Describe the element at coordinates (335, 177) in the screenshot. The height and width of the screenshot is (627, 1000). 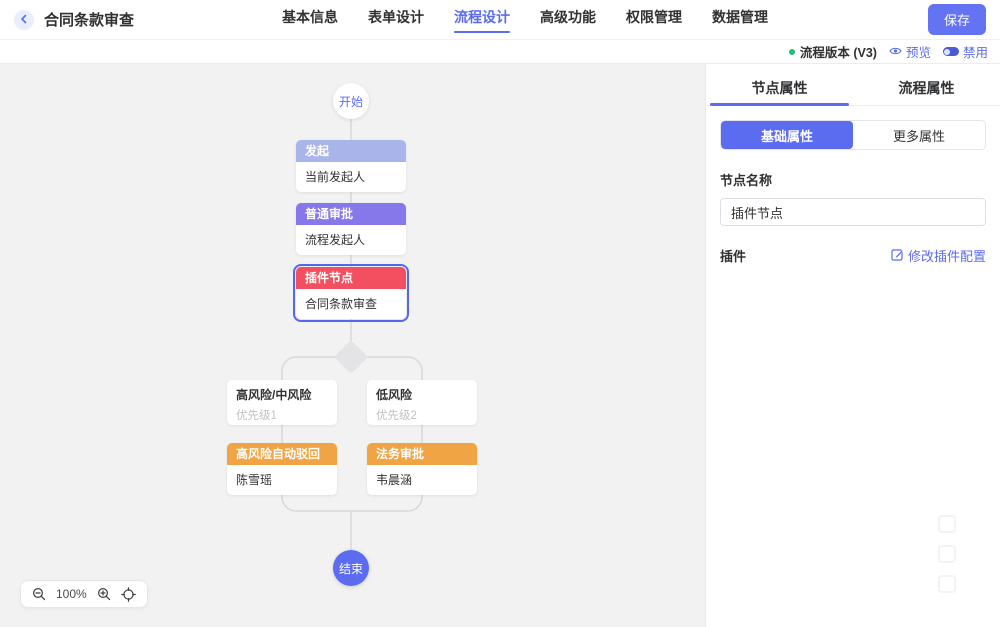
I see `initiate-node-body: 当前发起人` at that location.